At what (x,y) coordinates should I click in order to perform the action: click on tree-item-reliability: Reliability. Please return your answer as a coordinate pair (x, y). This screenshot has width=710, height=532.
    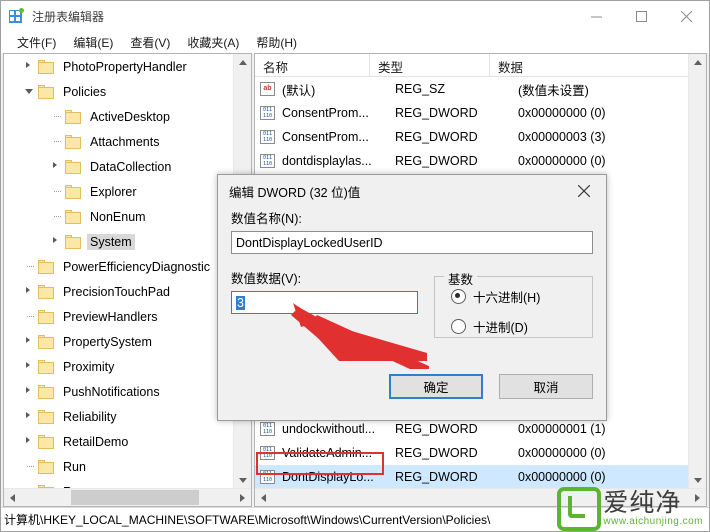
    Looking at the image, I should click on (119, 416).